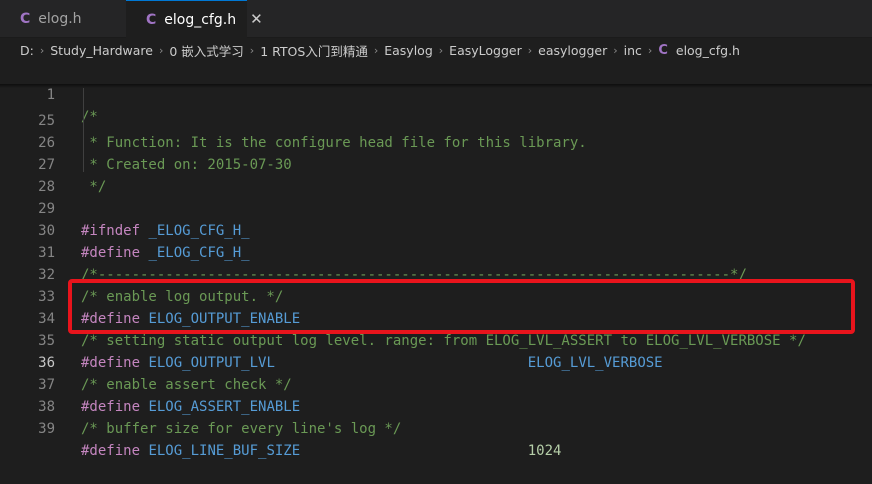 The height and width of the screenshot is (484, 872). Describe the element at coordinates (436, 383) in the screenshot. I see `code-line: 37 #define ELOG_ASSERT_ENABLE` at that location.